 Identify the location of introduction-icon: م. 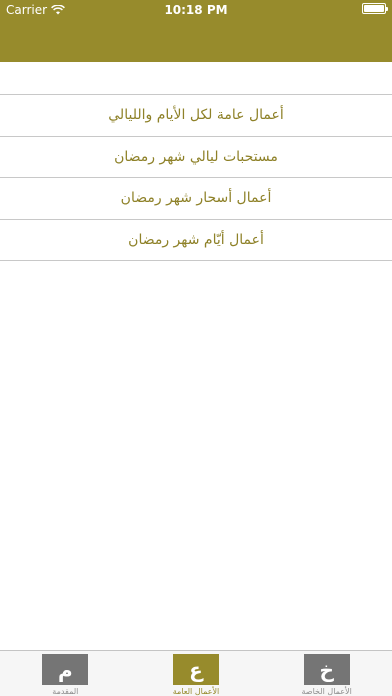
(65, 669).